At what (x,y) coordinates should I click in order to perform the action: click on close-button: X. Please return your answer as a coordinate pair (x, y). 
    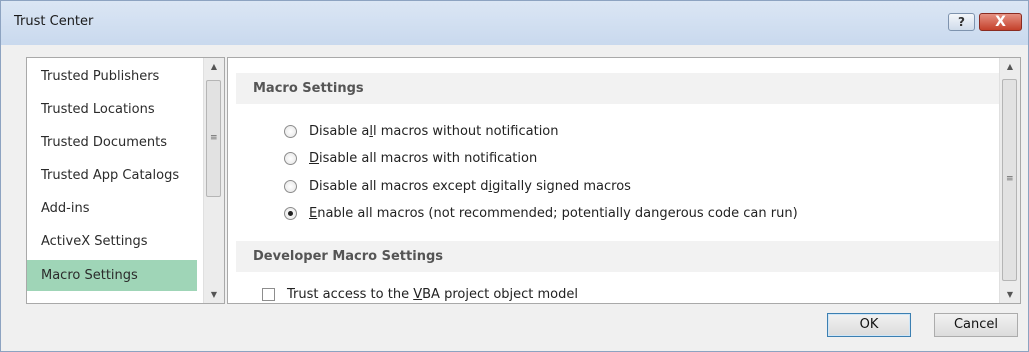
    Looking at the image, I should click on (1000, 22).